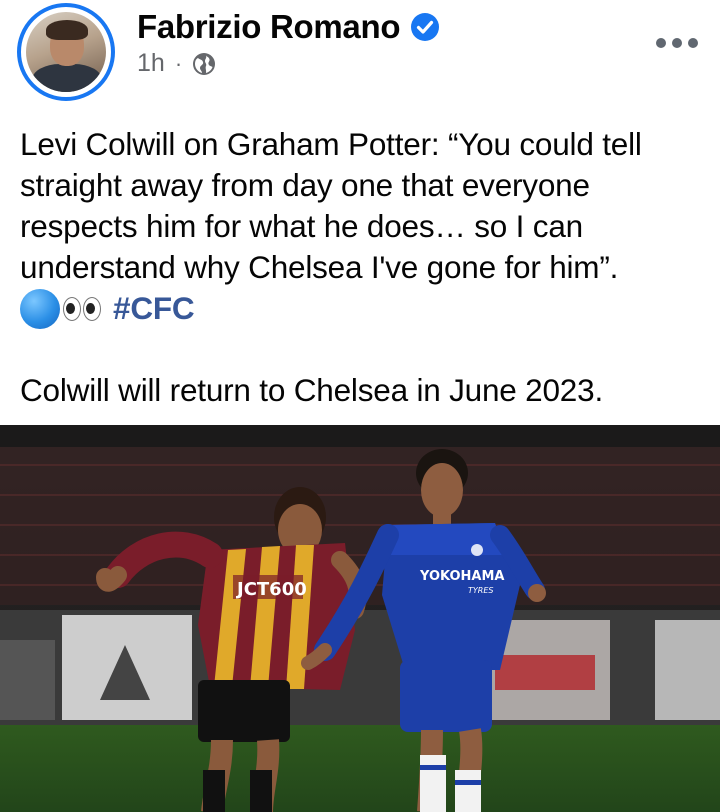 The width and height of the screenshot is (720, 812). Describe the element at coordinates (151, 63) in the screenshot. I see `post-time: 1h` at that location.